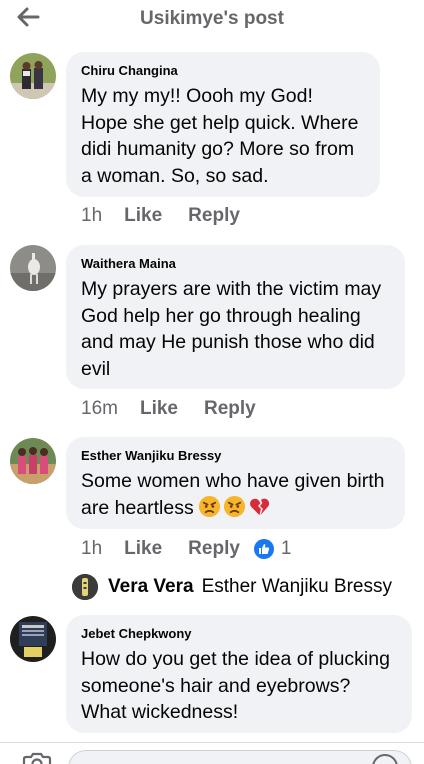 This screenshot has width=424, height=764. Describe the element at coordinates (222, 71) in the screenshot. I see `comment-author: Chiru Changina` at that location.